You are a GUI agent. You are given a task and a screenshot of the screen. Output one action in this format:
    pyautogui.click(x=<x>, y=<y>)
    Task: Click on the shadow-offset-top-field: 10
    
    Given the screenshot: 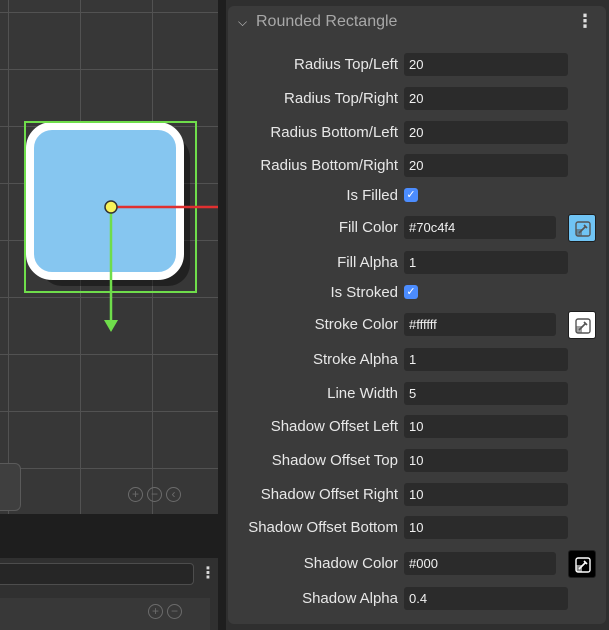 What is the action you would take?
    pyautogui.click(x=486, y=460)
    